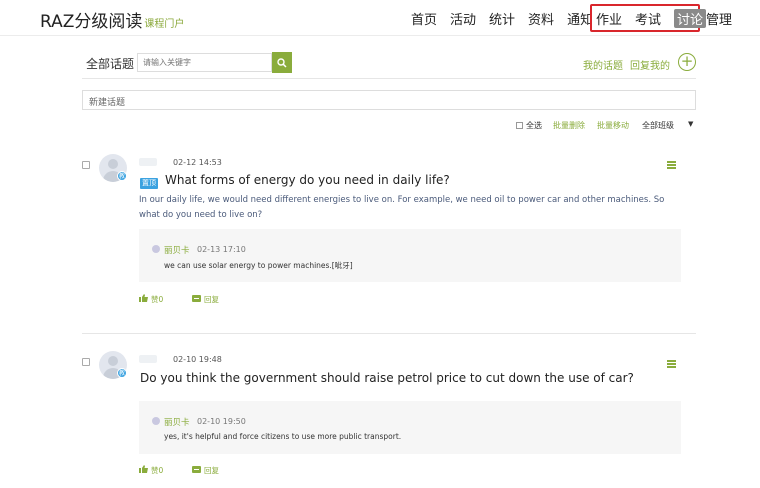 This screenshot has width=760, height=488. What do you see at coordinates (650, 64) in the screenshot?
I see `my-replies-link: 回复我的` at bounding box center [650, 64].